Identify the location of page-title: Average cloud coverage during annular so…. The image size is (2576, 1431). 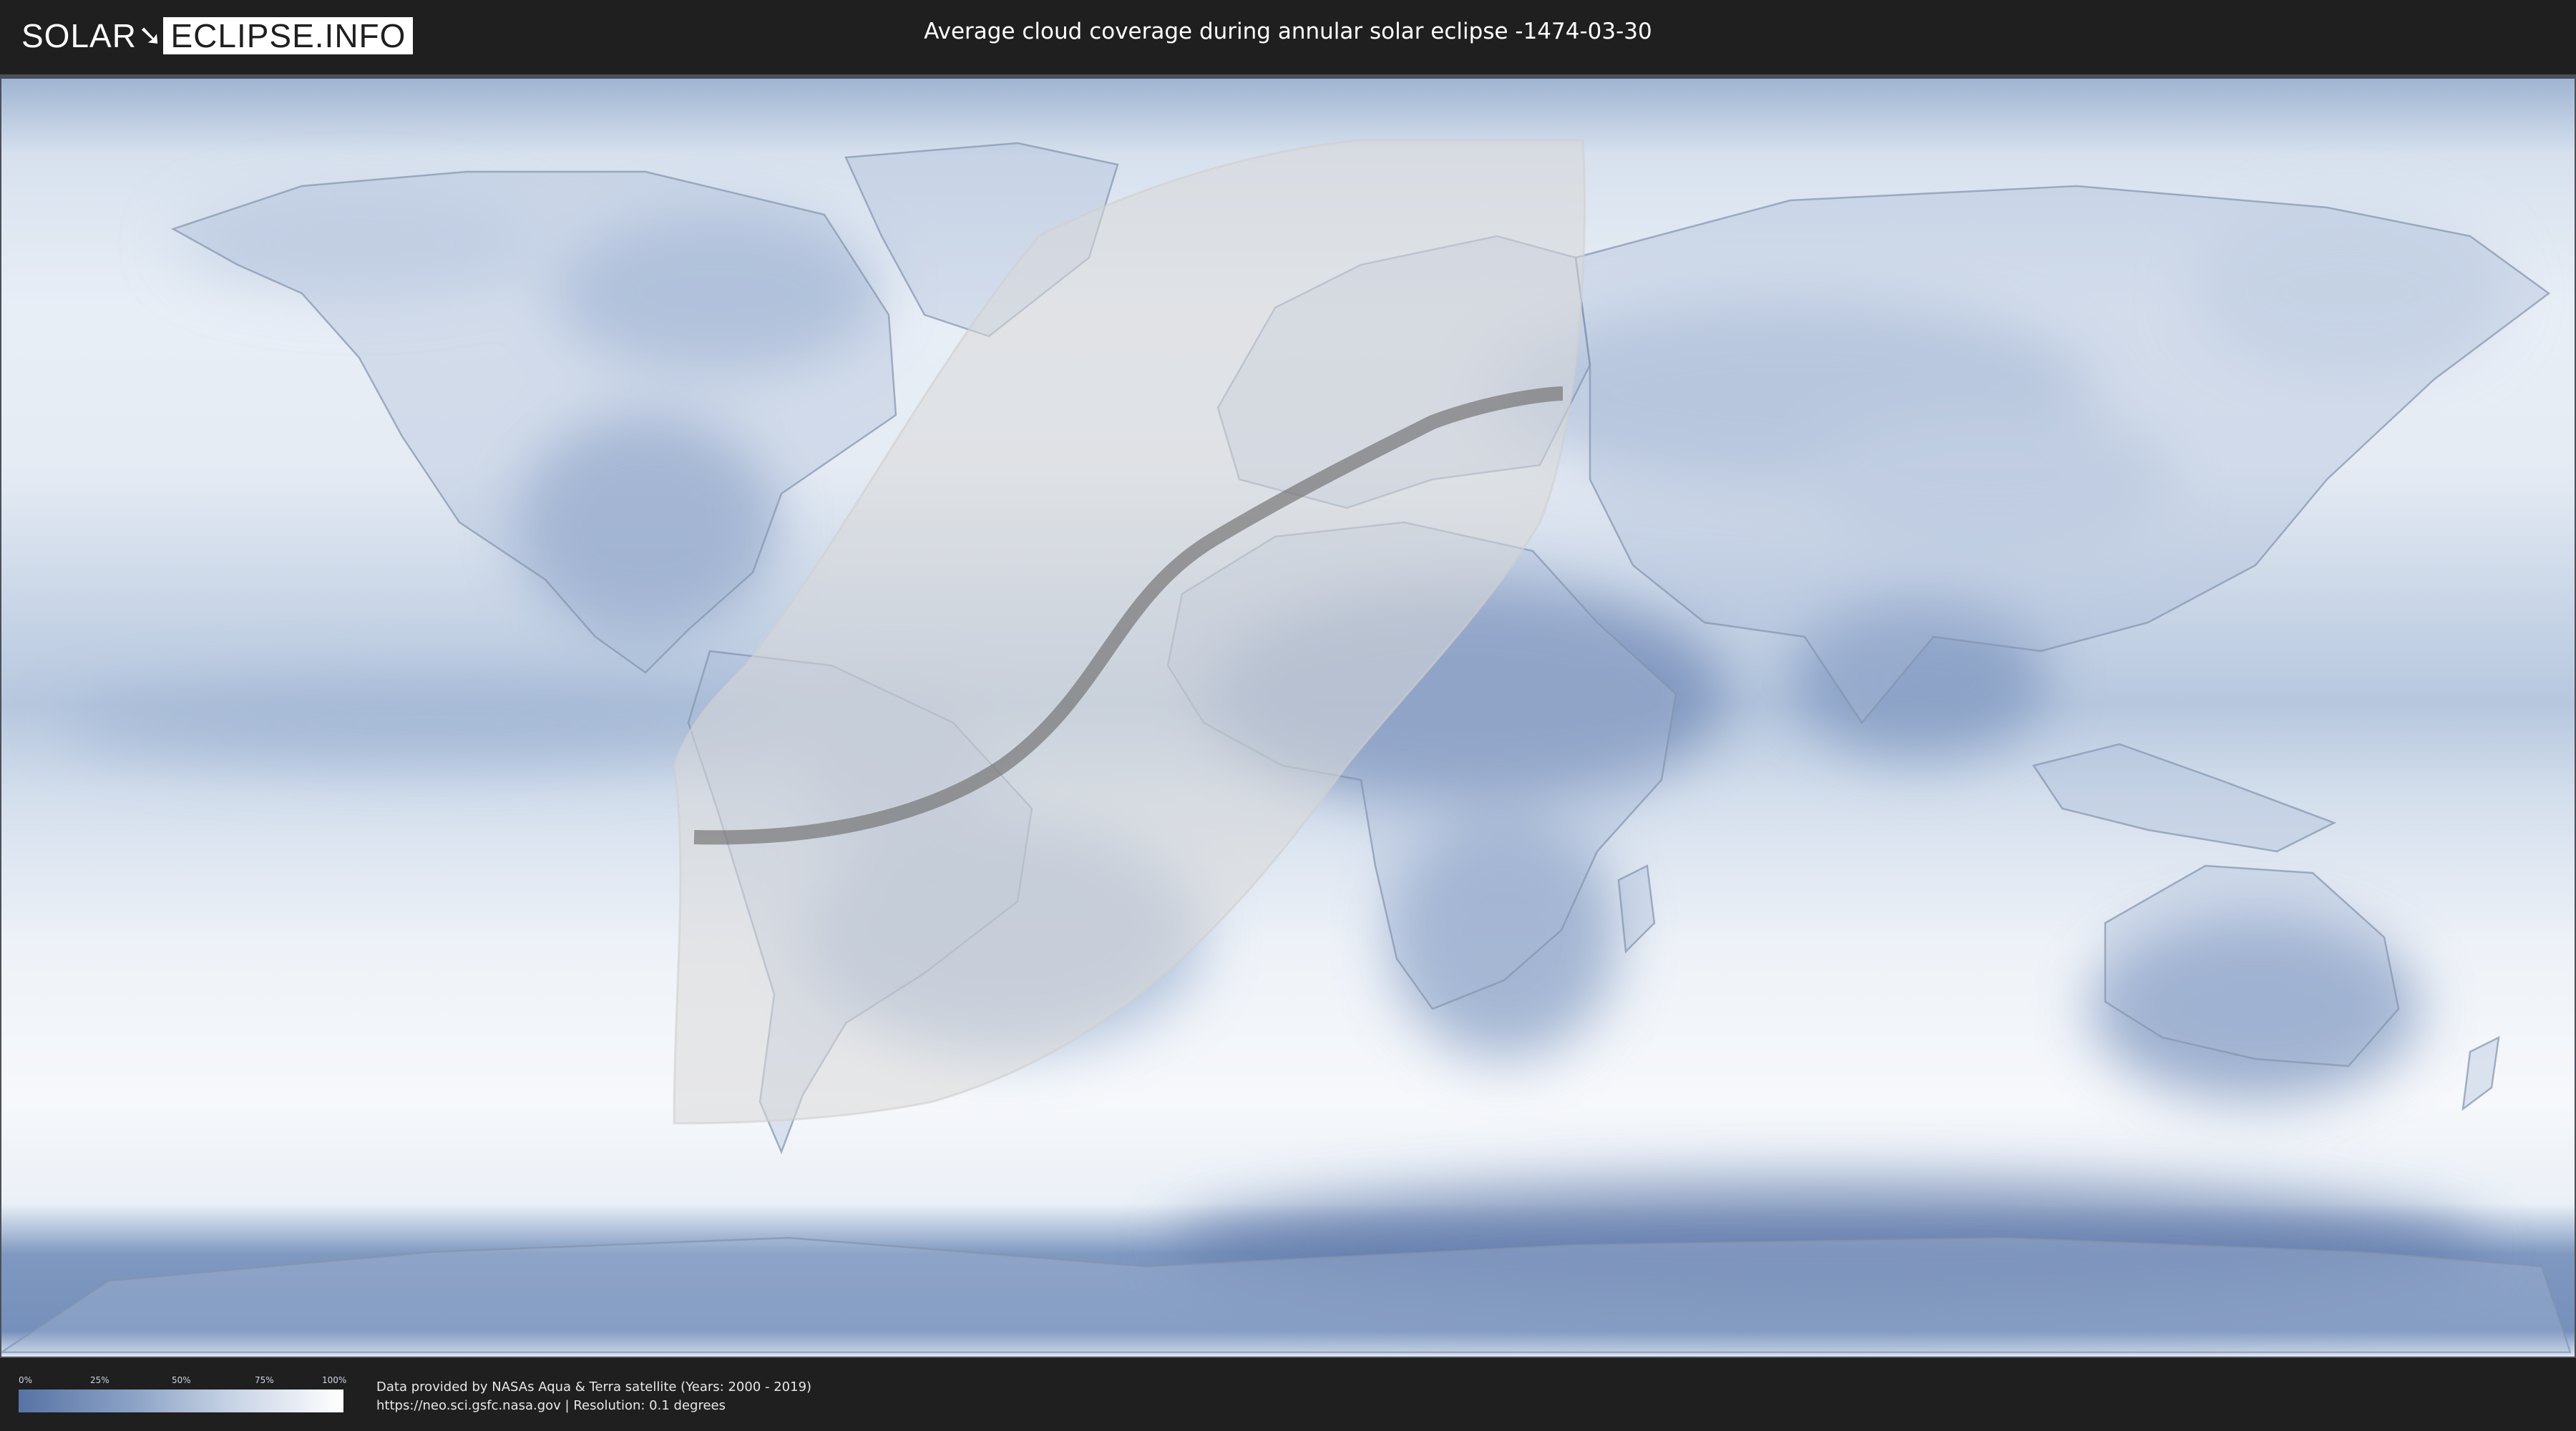
(1288, 31).